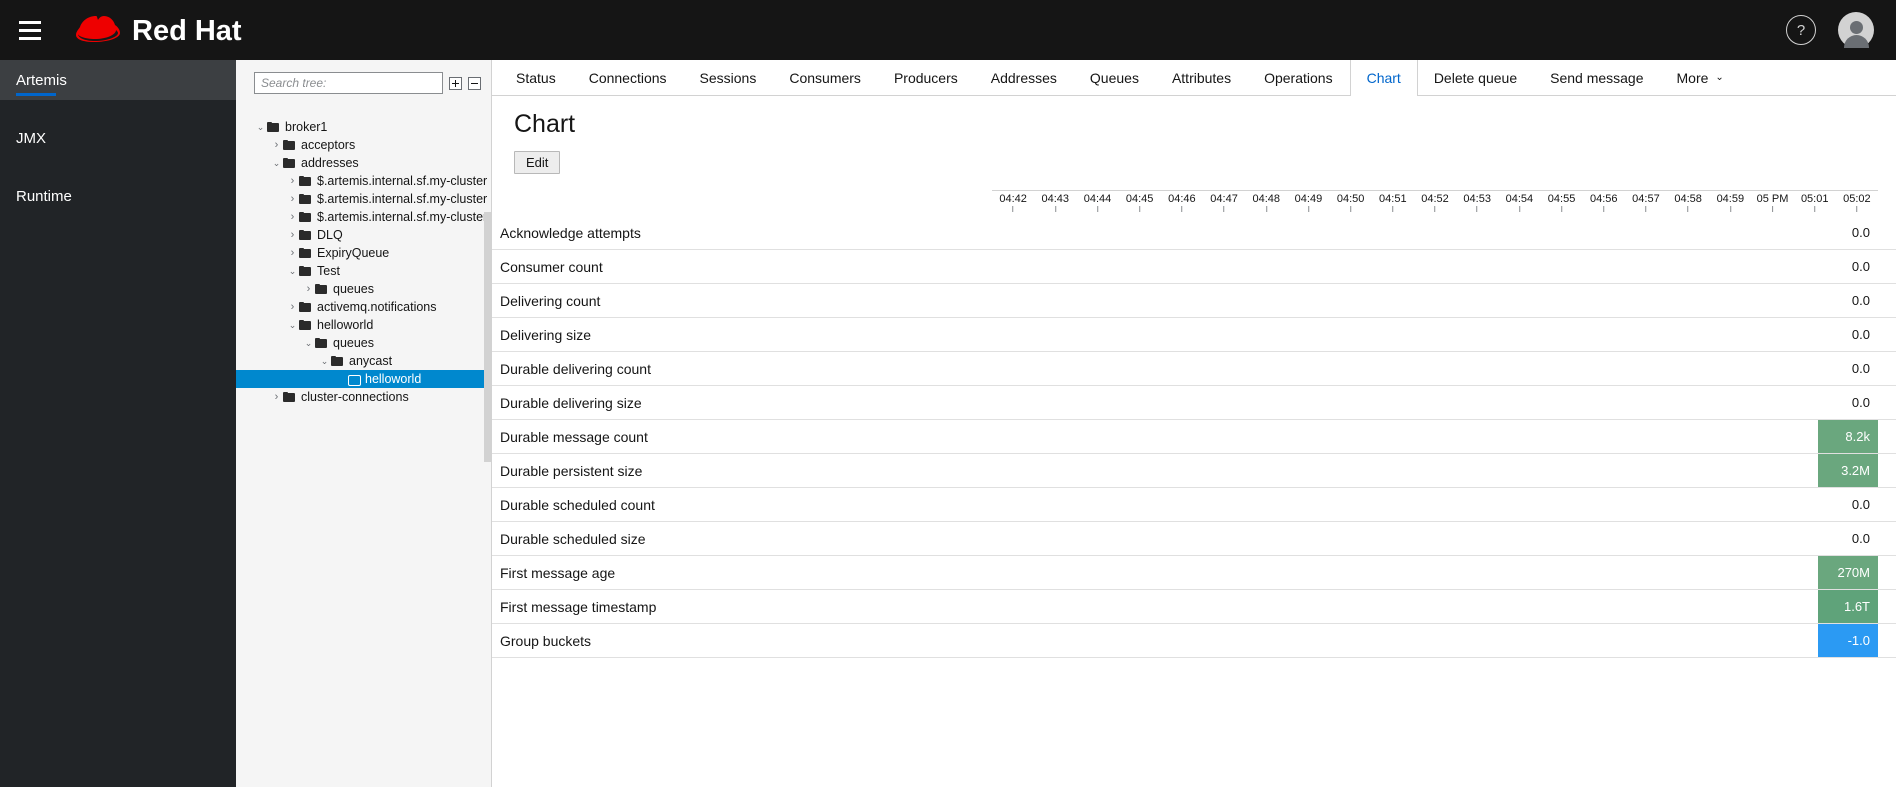 This screenshot has height=787, width=1896. I want to click on tree-node: › queues, so click(363, 289).